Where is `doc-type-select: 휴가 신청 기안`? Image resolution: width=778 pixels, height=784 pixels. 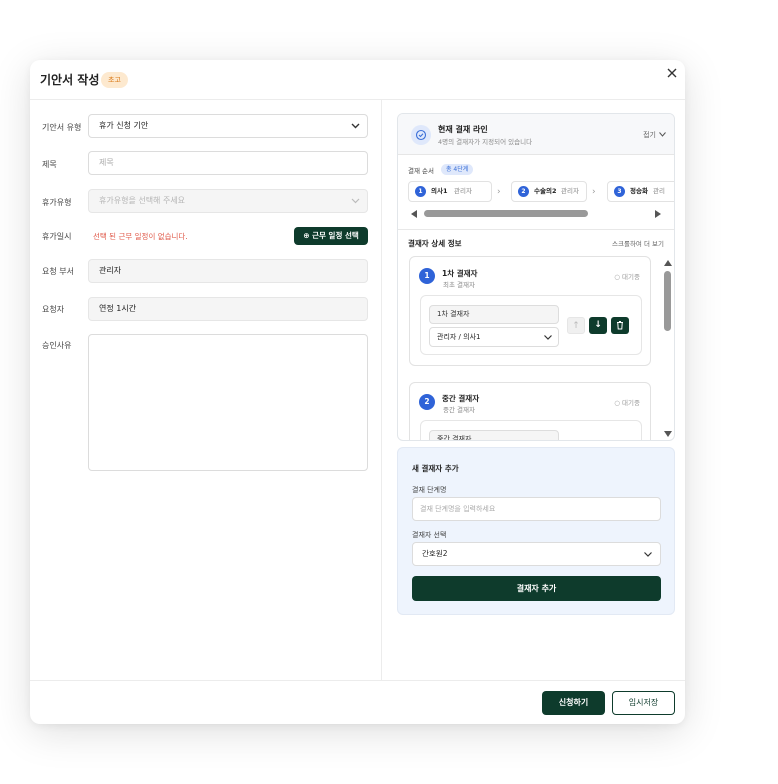
doc-type-select: 휴가 신청 기안 is located at coordinates (228, 126).